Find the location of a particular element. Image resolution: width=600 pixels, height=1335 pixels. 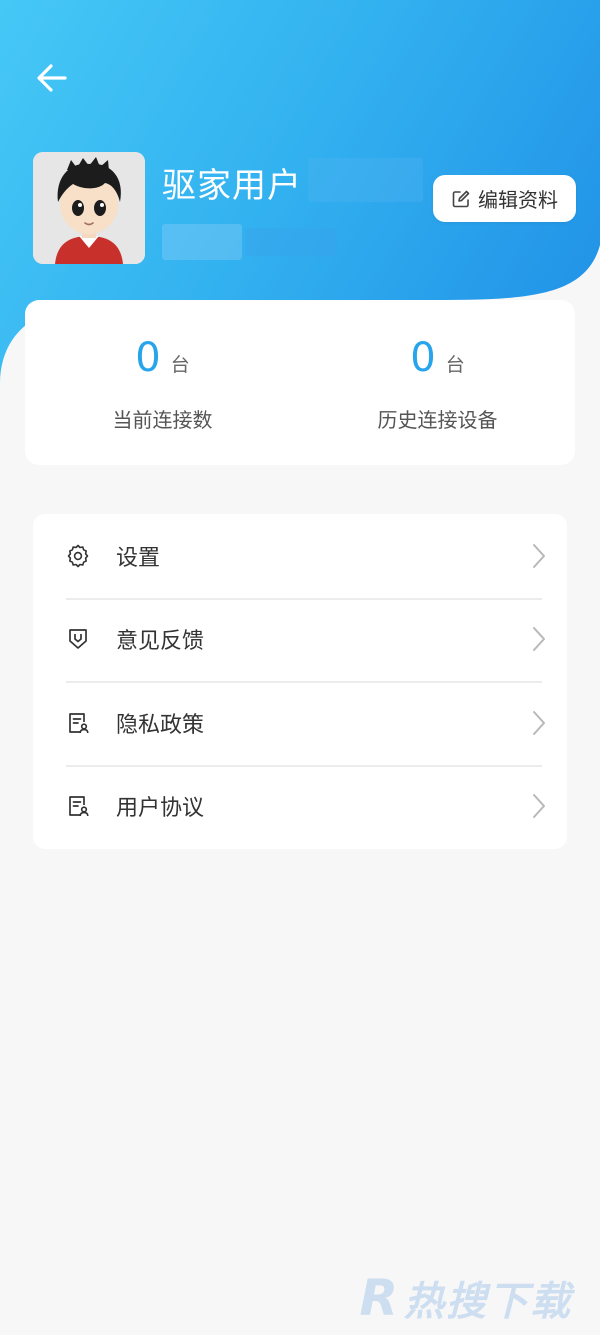

stat-label: 当前连接数 is located at coordinates (162, 420).